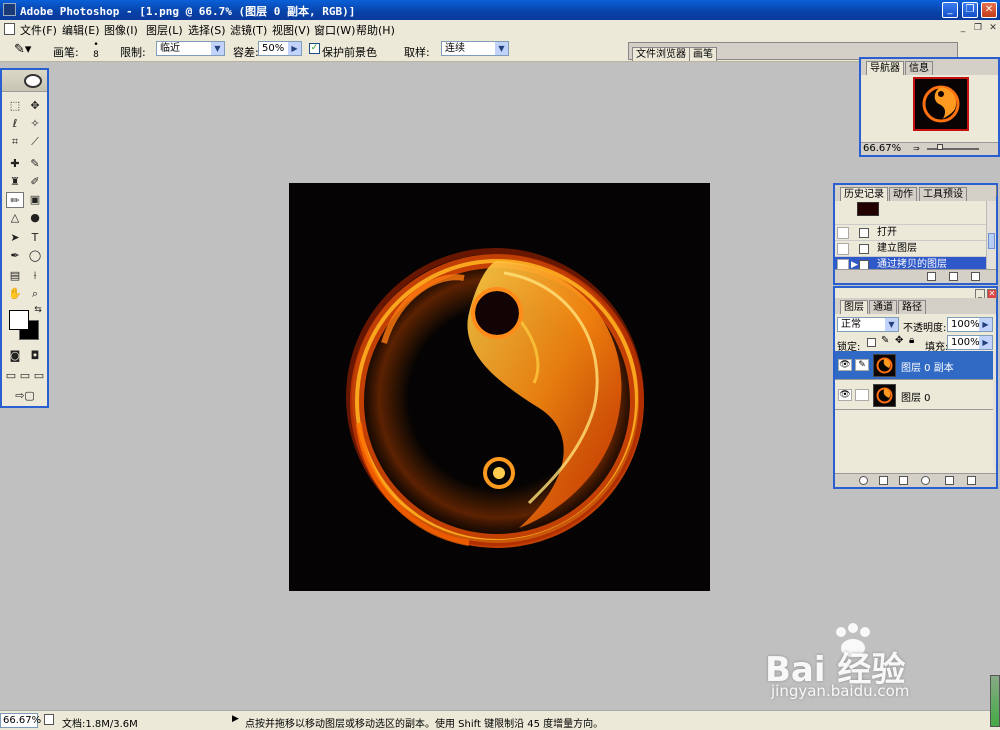  Describe the element at coordinates (35, 164) in the screenshot. I see `brush-tool-icon: ✎` at that location.